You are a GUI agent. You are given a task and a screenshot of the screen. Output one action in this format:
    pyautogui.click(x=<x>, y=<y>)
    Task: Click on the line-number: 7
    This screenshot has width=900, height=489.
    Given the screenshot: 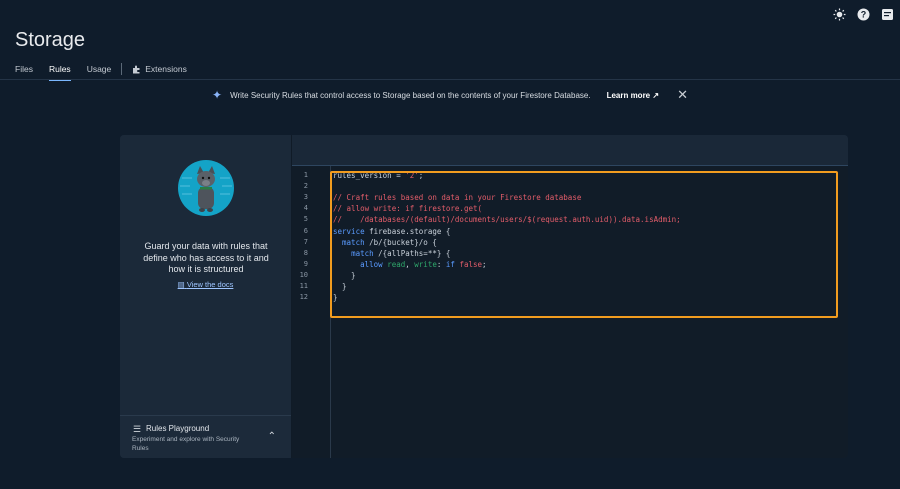 What is the action you would take?
    pyautogui.click(x=305, y=241)
    